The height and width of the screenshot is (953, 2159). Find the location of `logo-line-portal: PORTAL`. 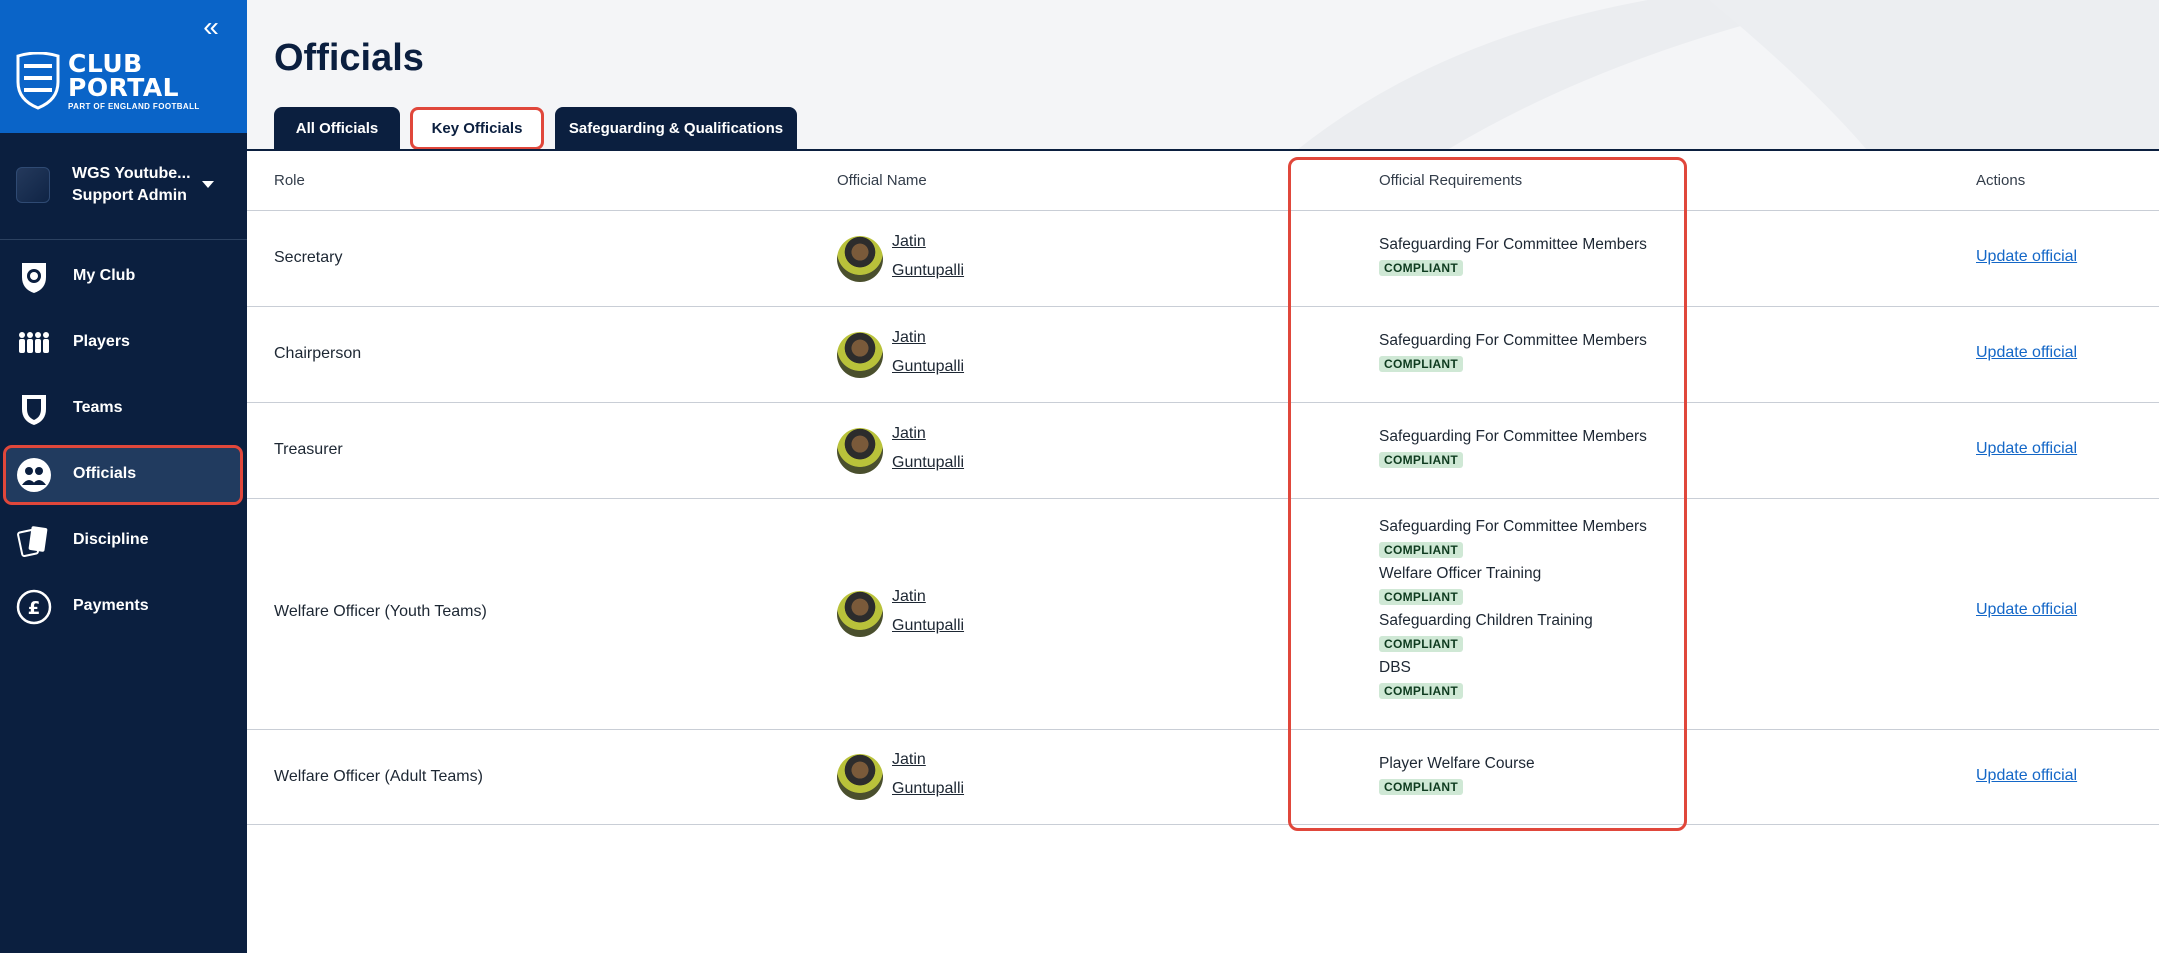

logo-line-portal: PORTAL is located at coordinates (124, 87).